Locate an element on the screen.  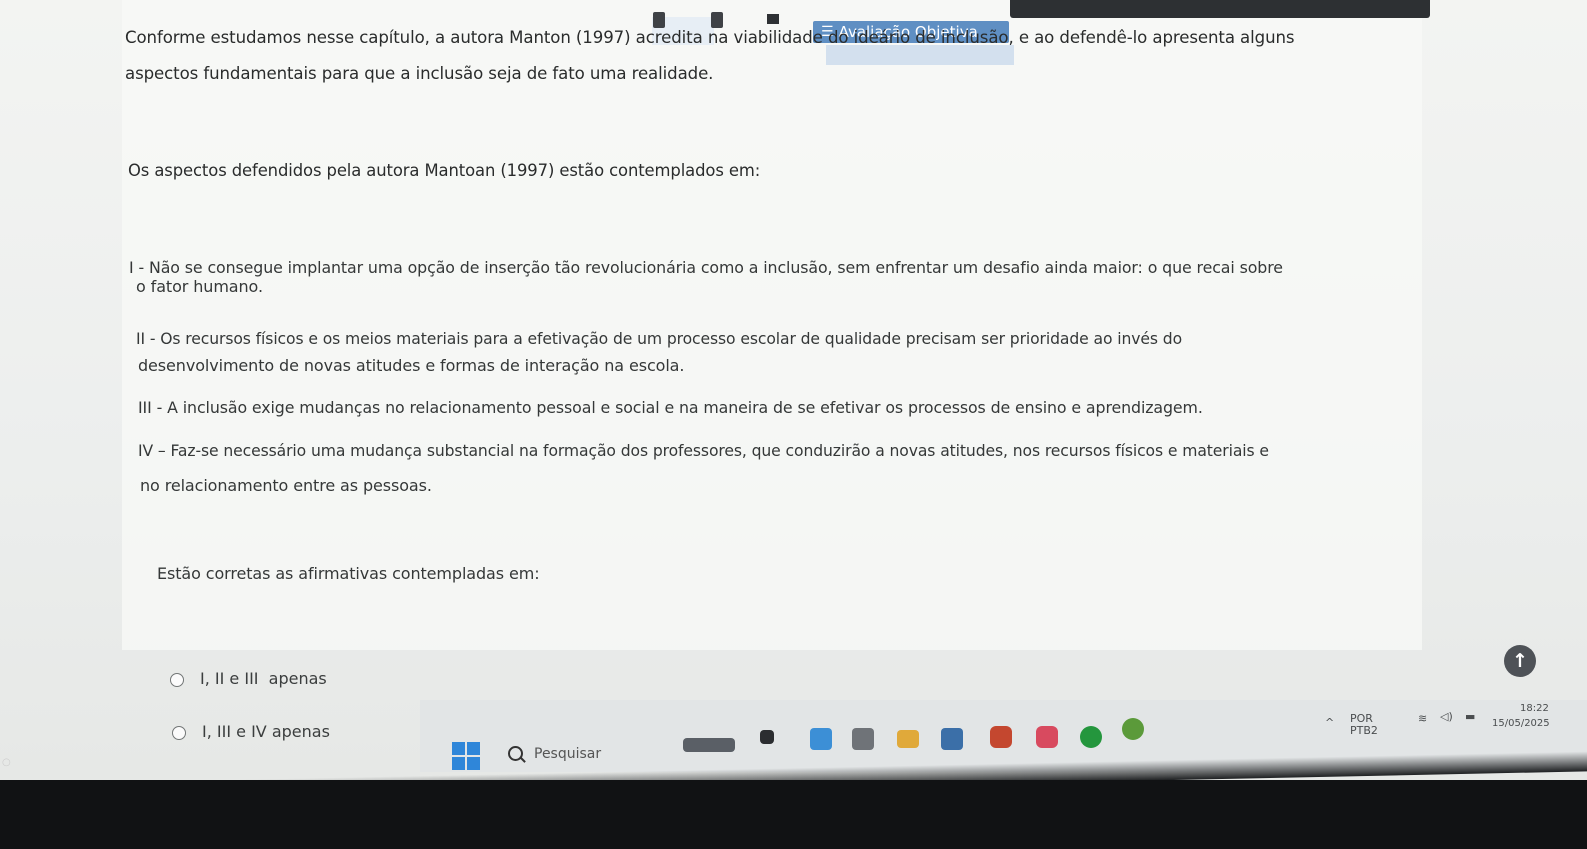
file-explorer-icon is located at coordinates (908, 739).